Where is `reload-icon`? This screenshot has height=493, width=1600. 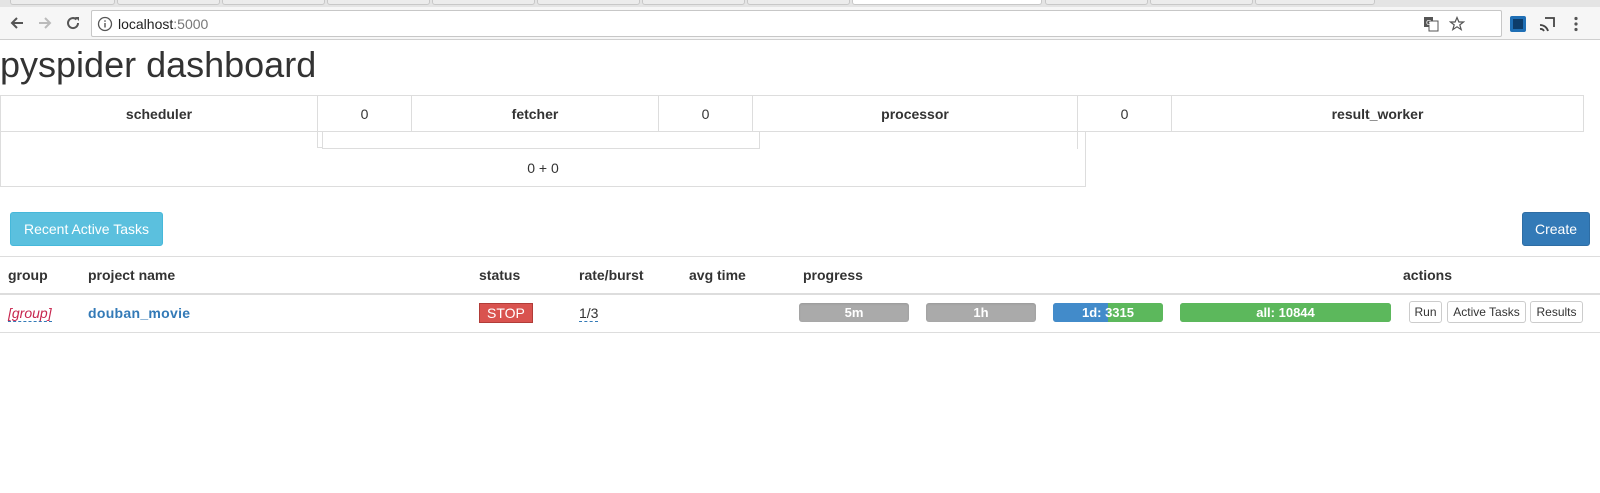 reload-icon is located at coordinates (73, 23).